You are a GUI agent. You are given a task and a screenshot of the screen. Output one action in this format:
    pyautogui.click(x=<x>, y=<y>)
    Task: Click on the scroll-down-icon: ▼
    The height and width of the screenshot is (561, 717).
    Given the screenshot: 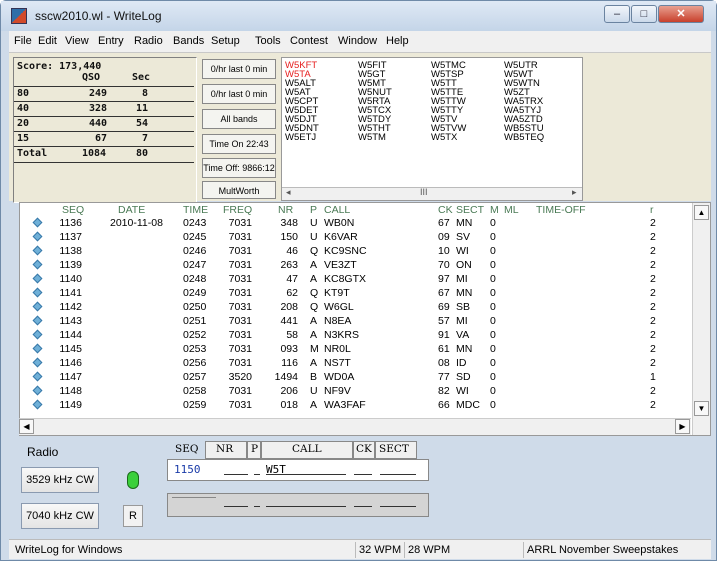 What is the action you would take?
    pyautogui.click(x=701, y=408)
    